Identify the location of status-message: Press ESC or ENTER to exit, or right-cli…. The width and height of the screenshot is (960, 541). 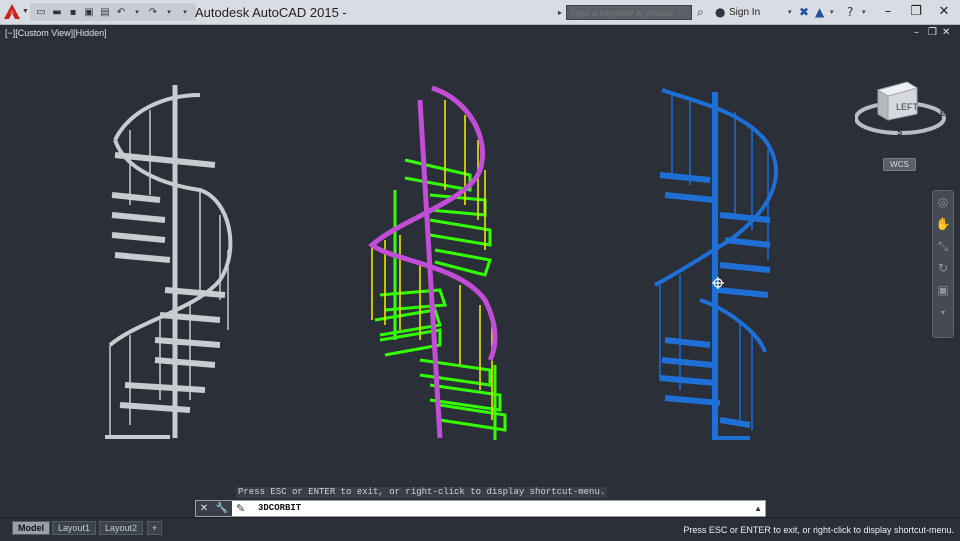
(818, 530).